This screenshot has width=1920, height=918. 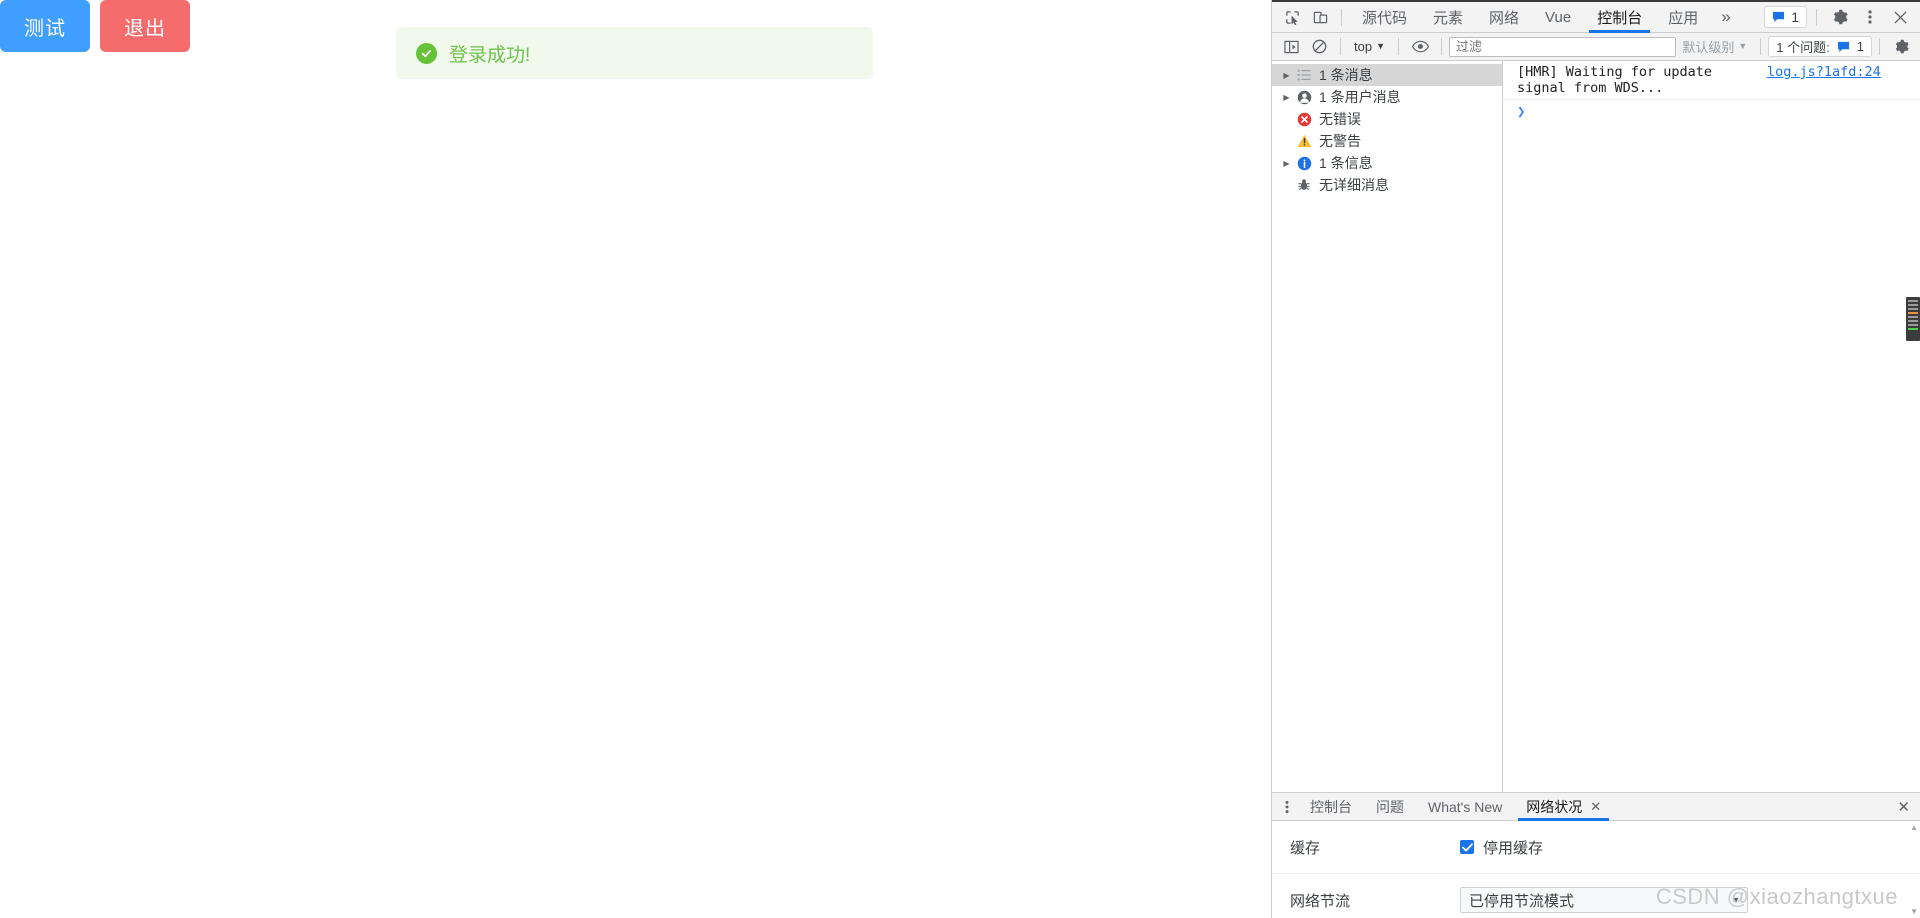 What do you see at coordinates (1913, 329) in the screenshot?
I see `ruler-mark-ok` at bounding box center [1913, 329].